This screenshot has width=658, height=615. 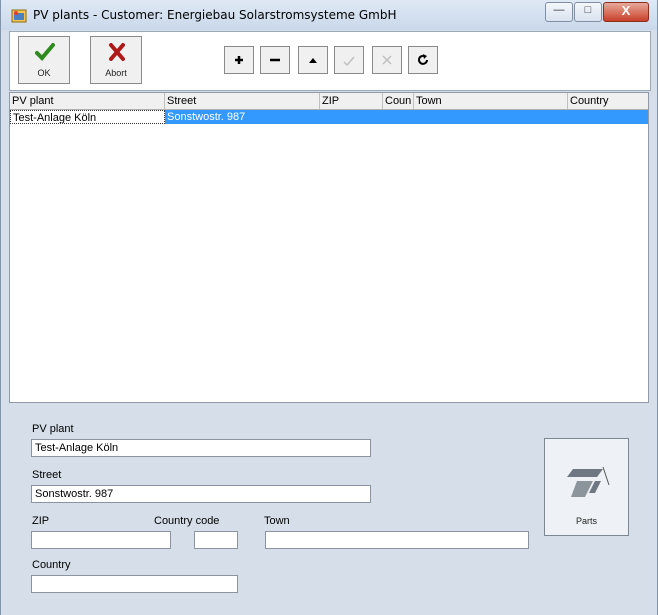 I want to click on cell-pv-plant: Test-Anlage Köln, so click(x=87, y=117).